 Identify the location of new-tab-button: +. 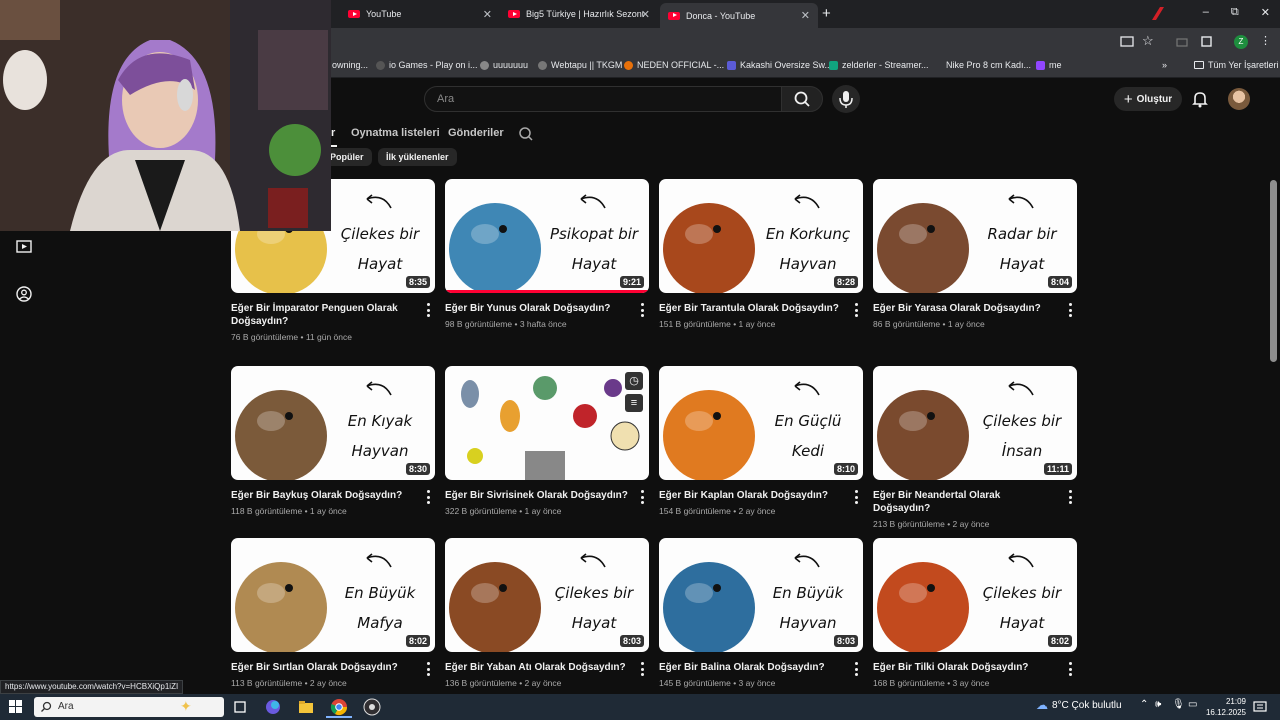
(826, 13).